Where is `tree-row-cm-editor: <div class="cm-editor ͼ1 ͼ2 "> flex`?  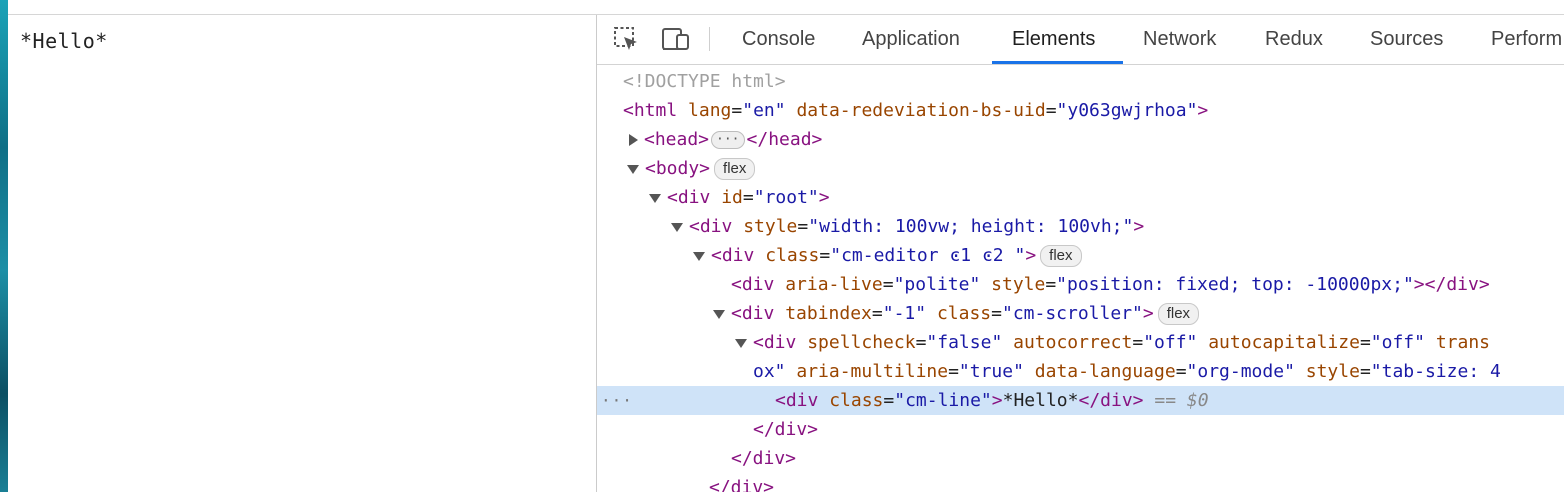 tree-row-cm-editor: <div class="cm-editor ͼ1 ͼ2 "> flex is located at coordinates (1080, 255).